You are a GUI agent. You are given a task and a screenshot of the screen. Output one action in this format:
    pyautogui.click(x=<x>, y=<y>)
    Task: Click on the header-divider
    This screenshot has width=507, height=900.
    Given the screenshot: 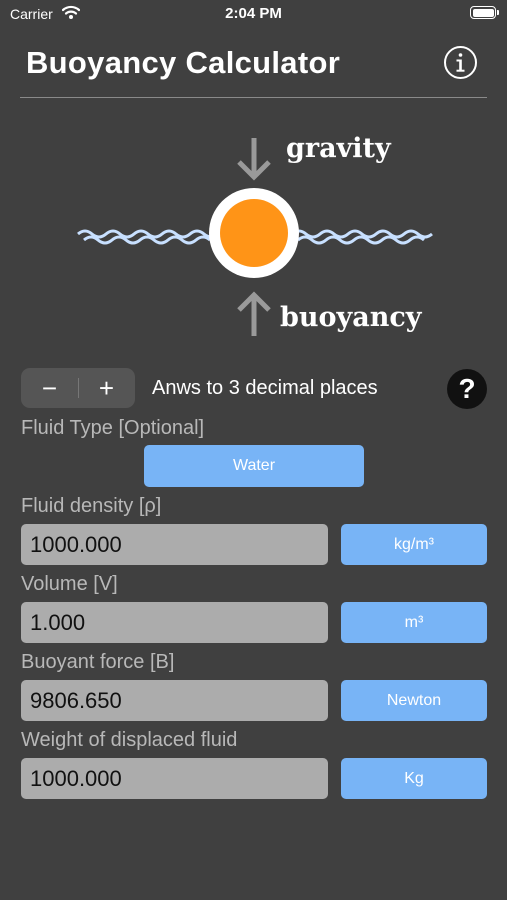 What is the action you would take?
    pyautogui.click(x=253, y=97)
    